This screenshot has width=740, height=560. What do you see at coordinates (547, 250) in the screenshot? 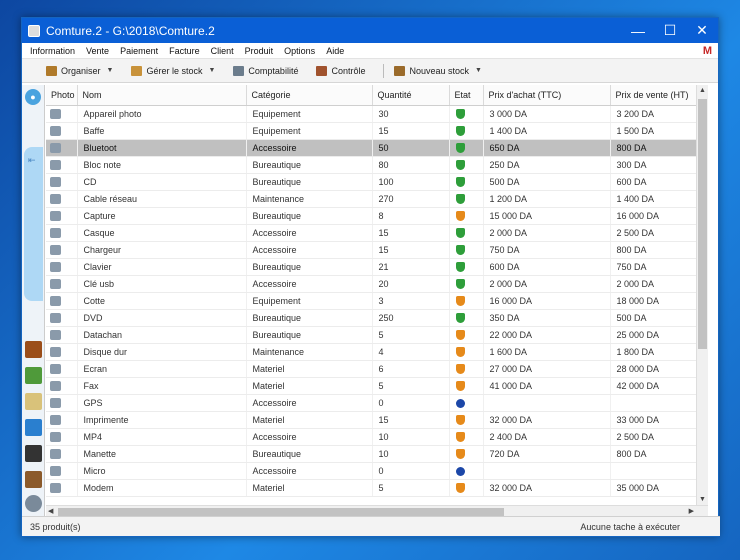
I see `purchase-price-cell: 750 DA` at bounding box center [547, 250].